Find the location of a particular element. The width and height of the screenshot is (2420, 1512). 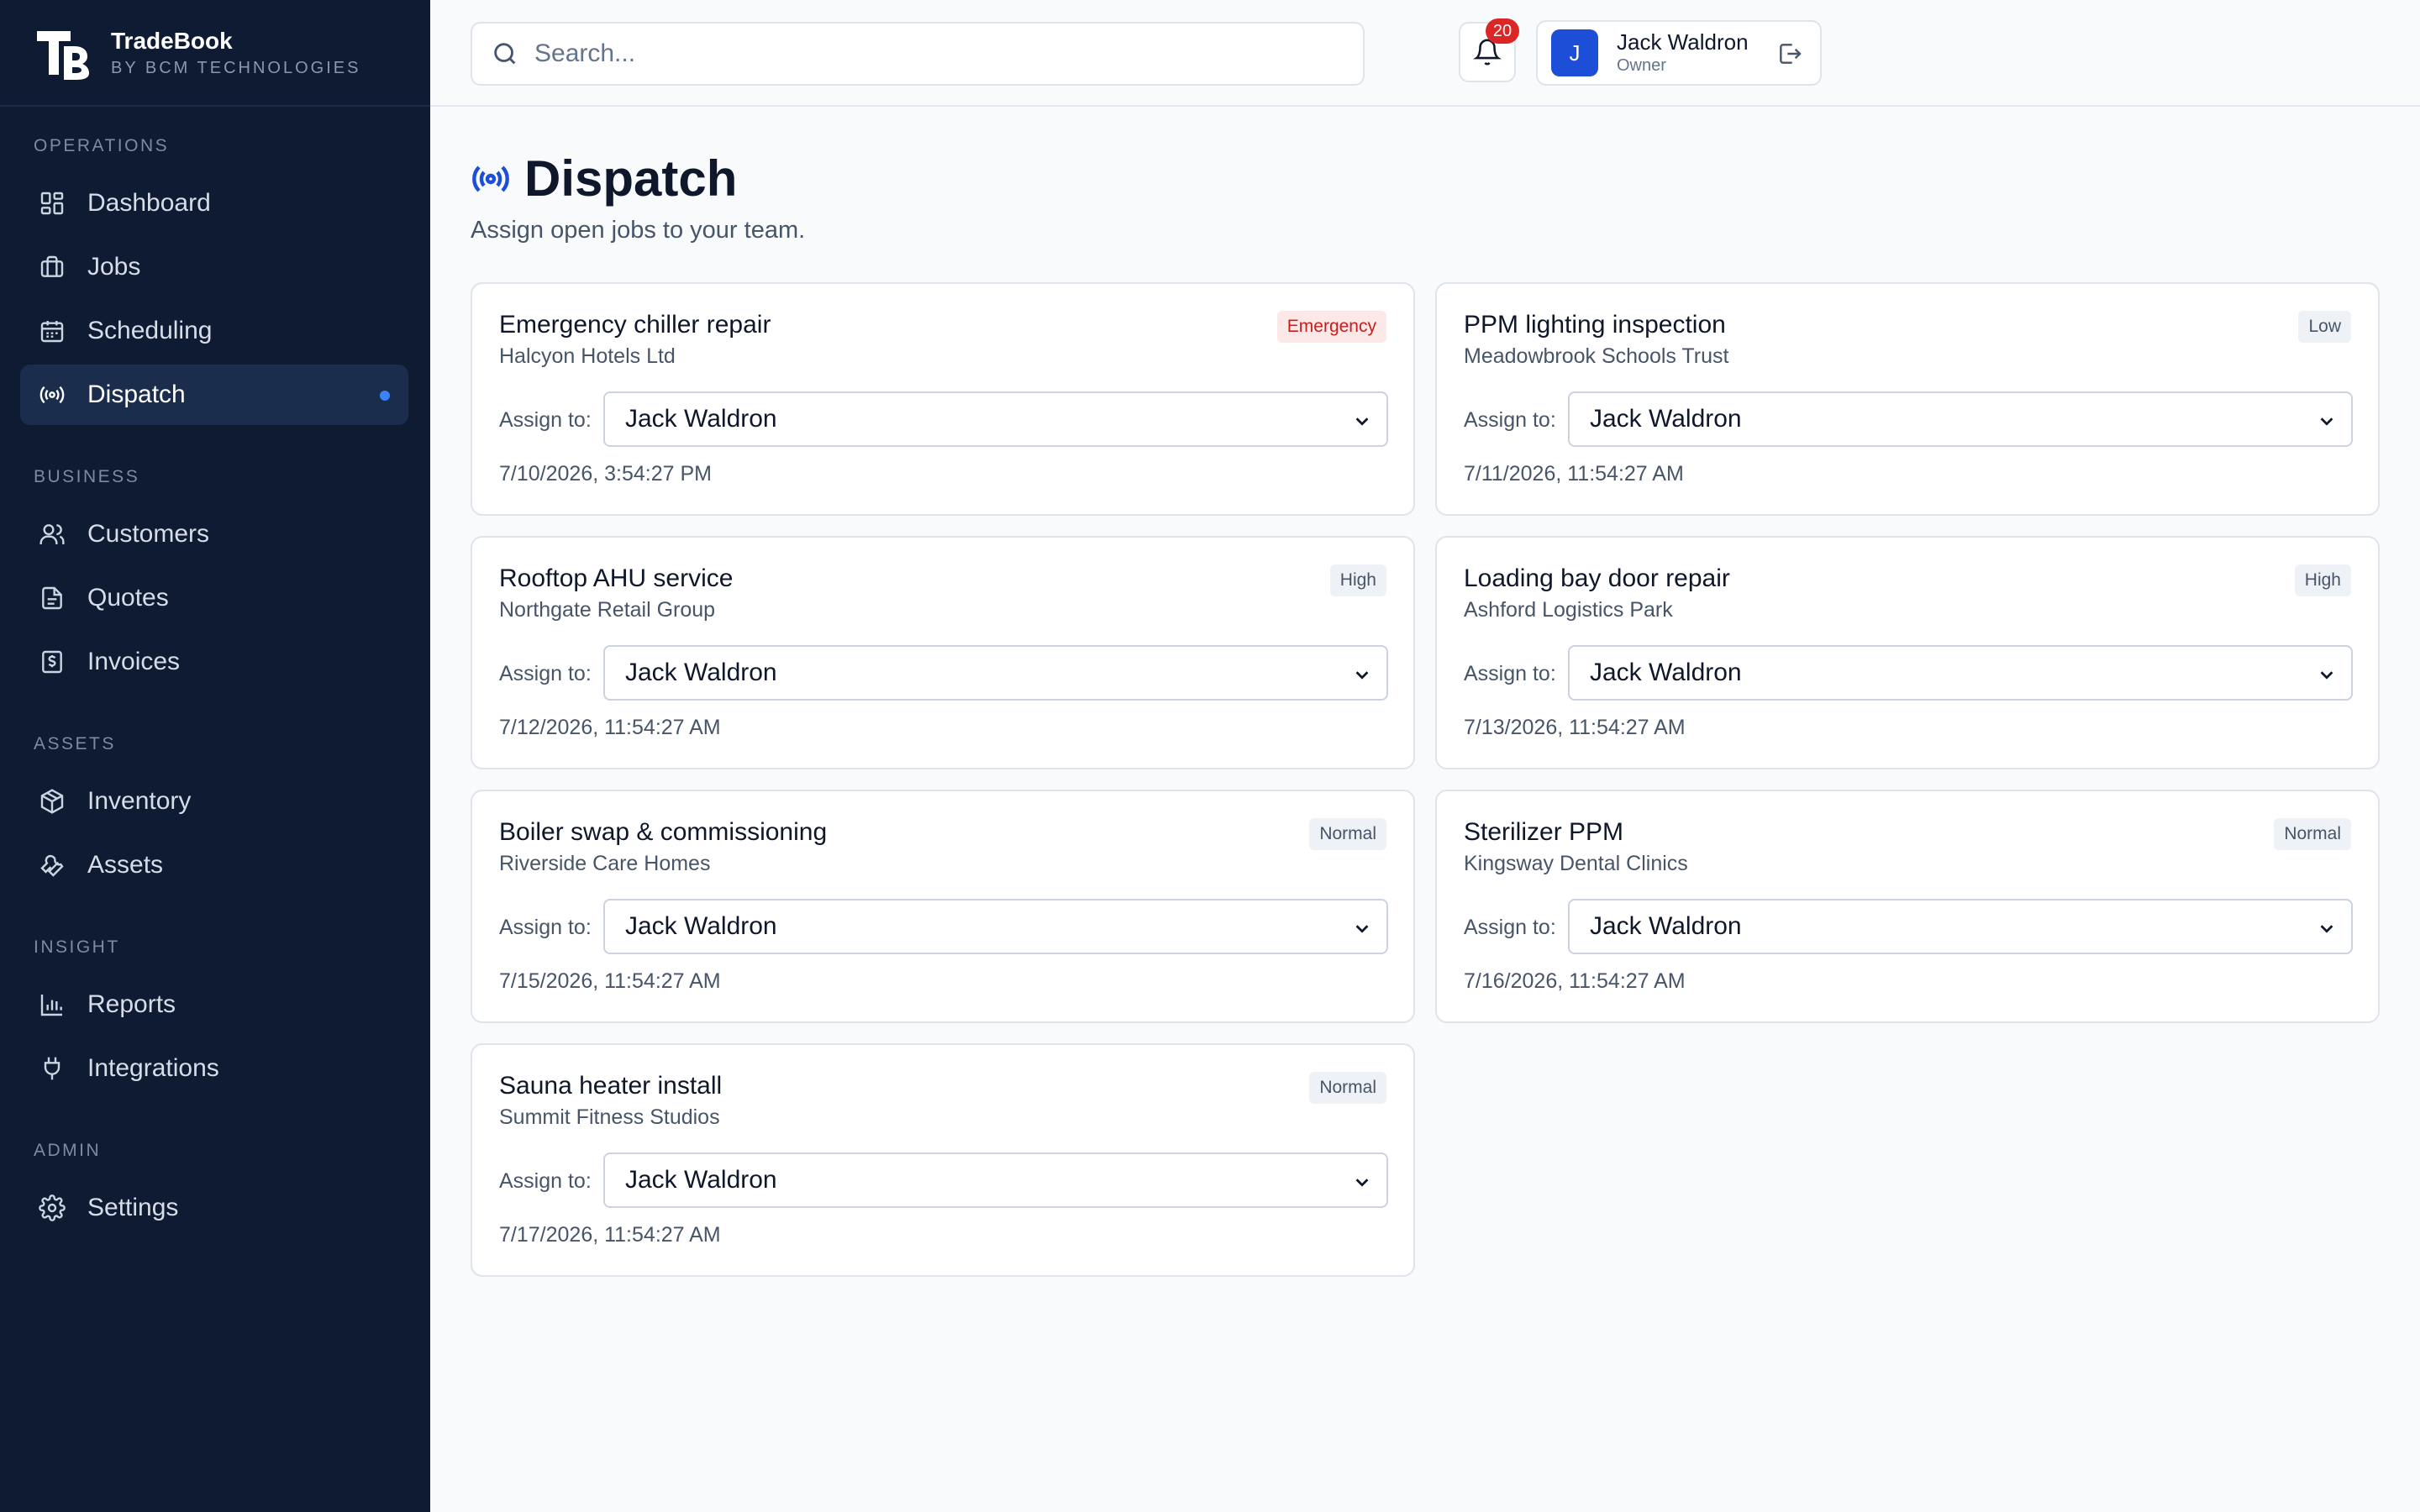

job-customer: Summit Fitness Studios is located at coordinates (609, 1117).